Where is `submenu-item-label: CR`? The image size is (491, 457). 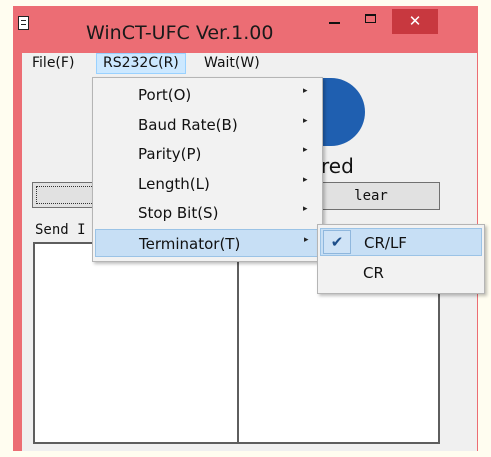
submenu-item-label: CR is located at coordinates (373, 273).